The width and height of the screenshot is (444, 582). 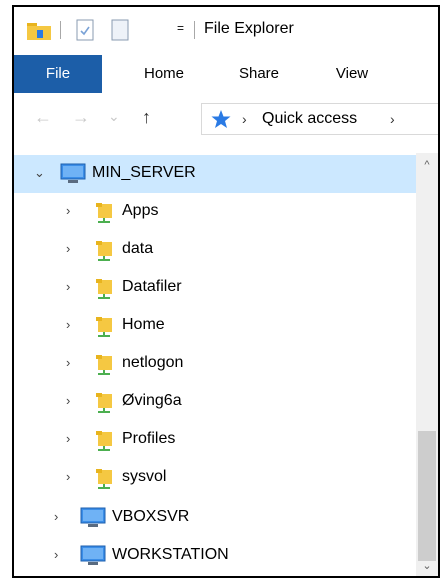 What do you see at coordinates (259, 74) in the screenshot?
I see `tab-share: Share` at bounding box center [259, 74].